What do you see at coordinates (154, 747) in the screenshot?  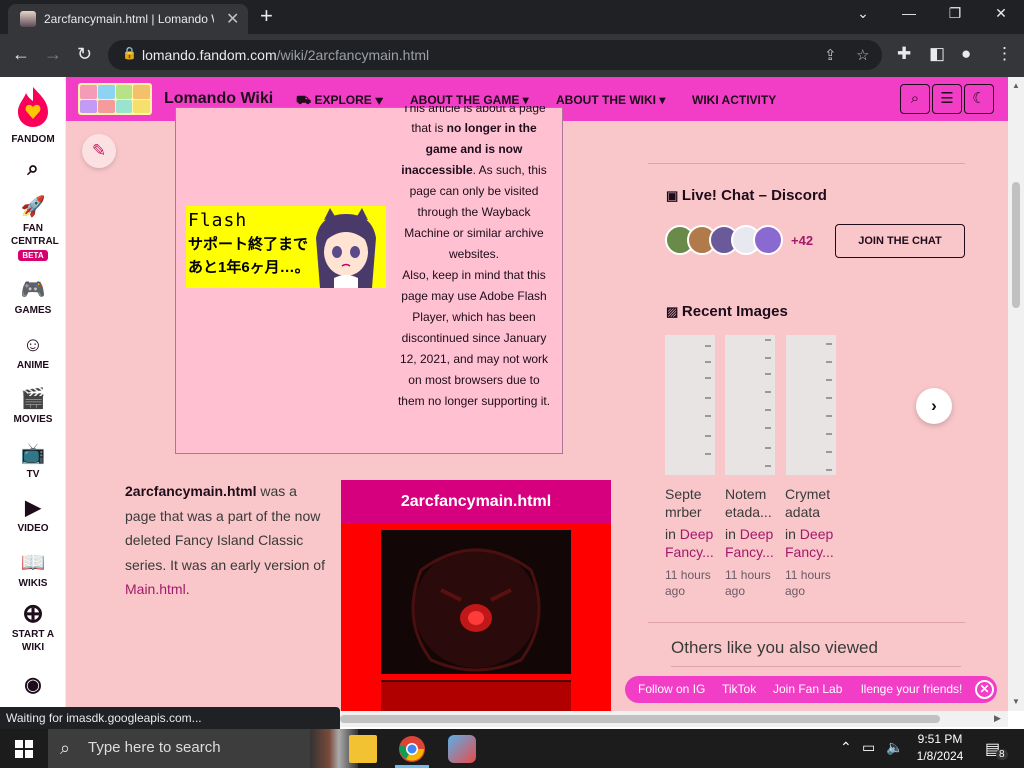 I see `taskbar-search-placeholder: Type here to search` at bounding box center [154, 747].